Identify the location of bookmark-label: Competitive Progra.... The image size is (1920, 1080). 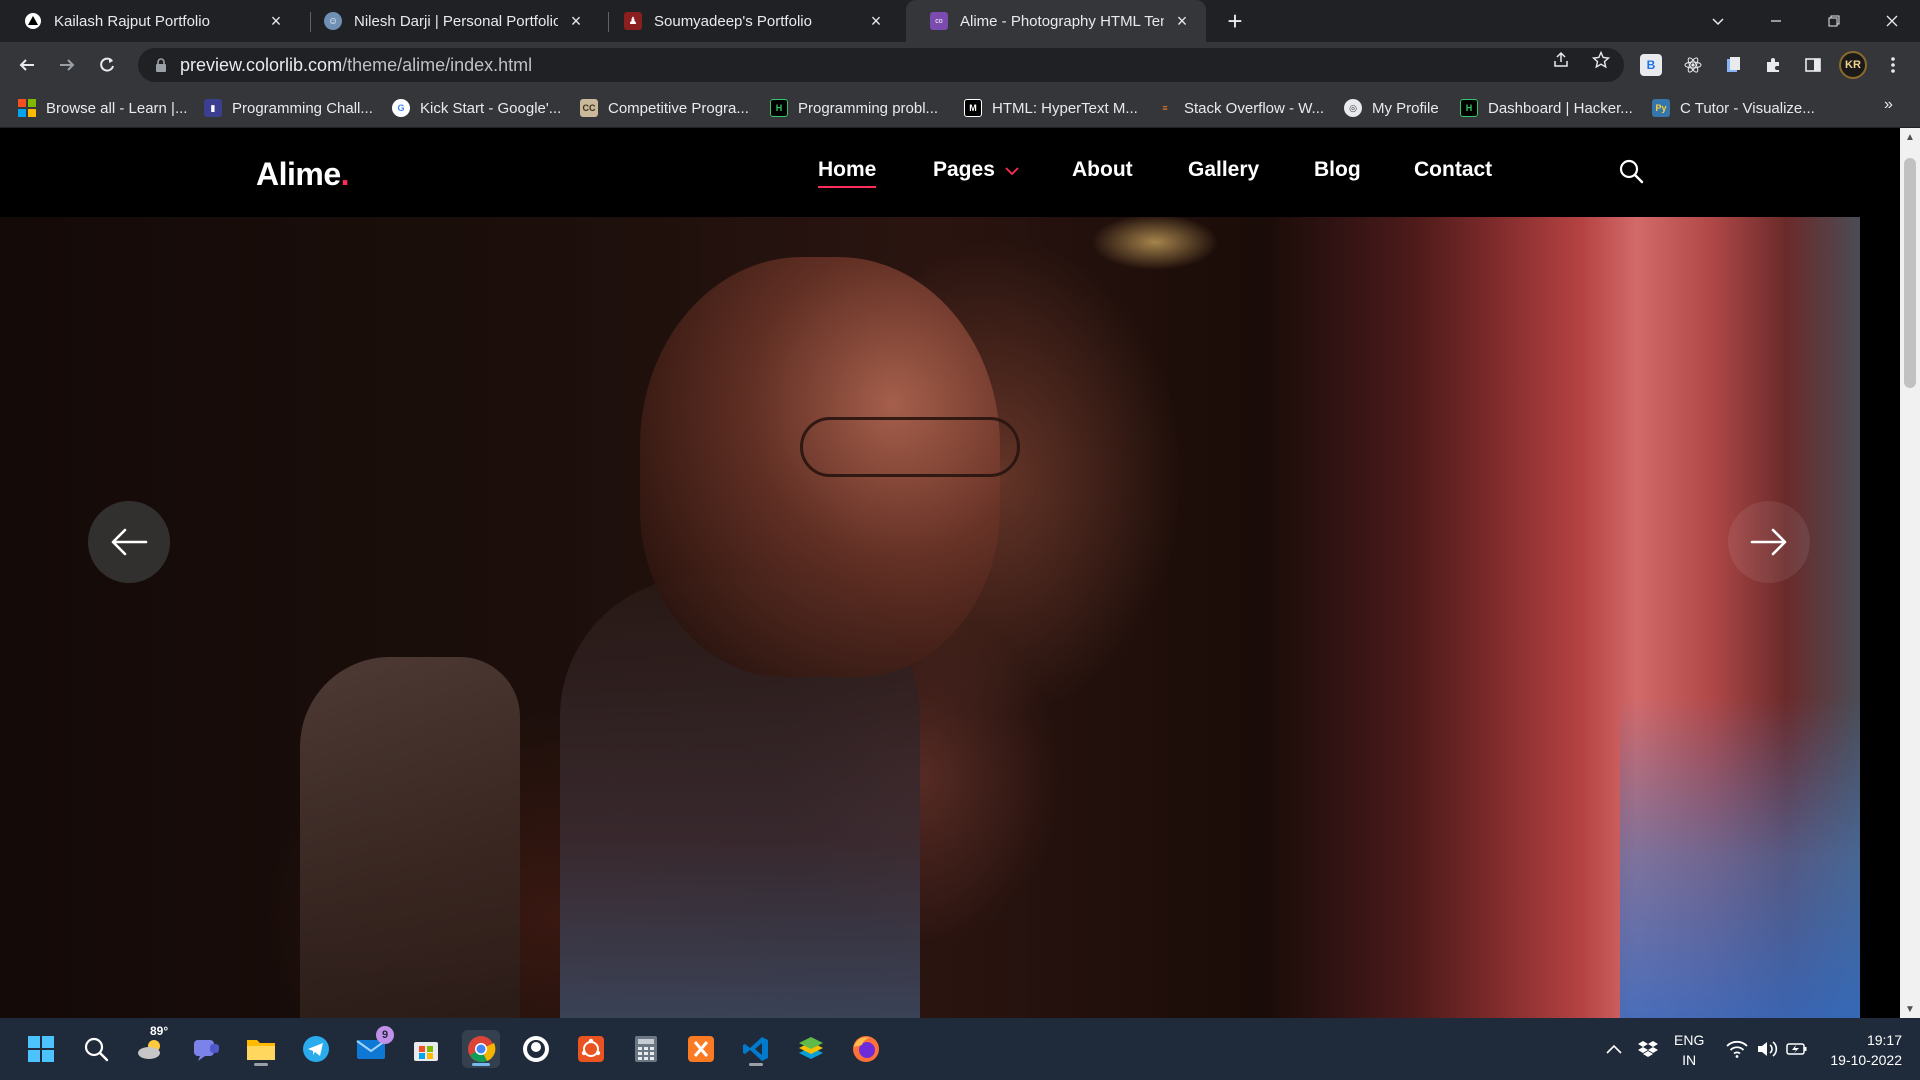
(678, 108).